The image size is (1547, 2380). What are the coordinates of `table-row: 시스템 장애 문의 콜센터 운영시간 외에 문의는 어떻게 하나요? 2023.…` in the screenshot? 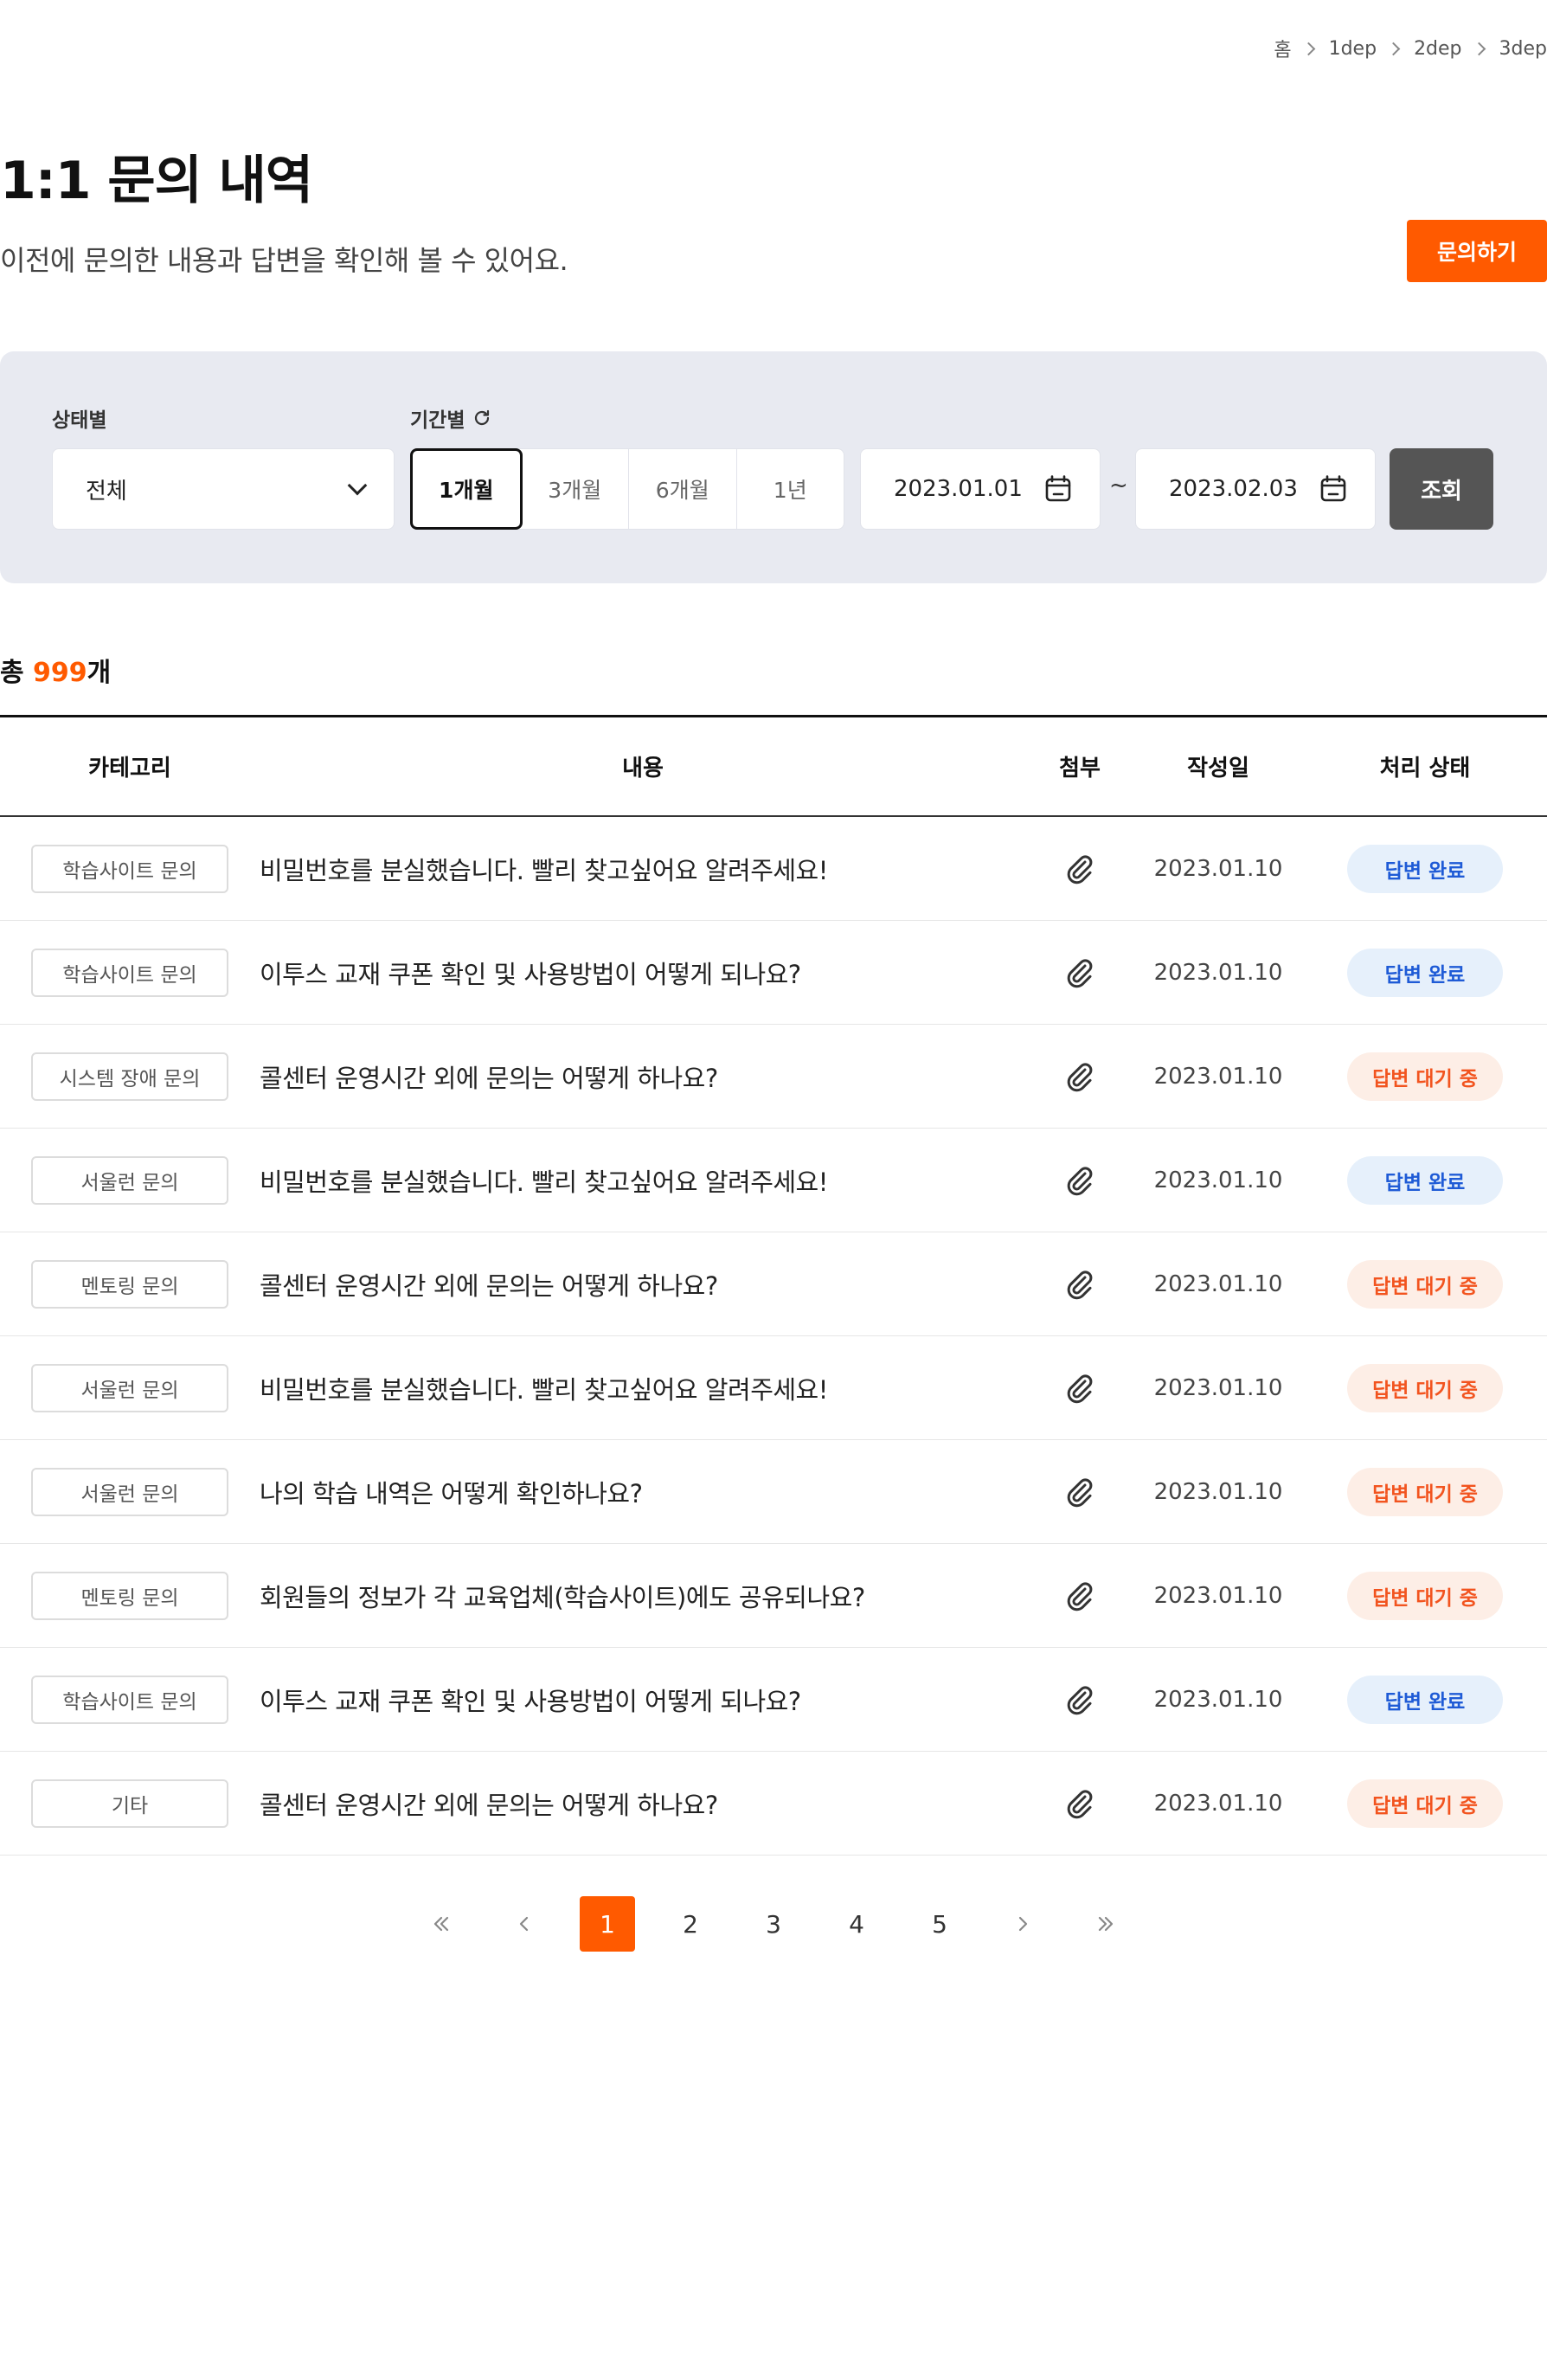 It's located at (773, 1077).